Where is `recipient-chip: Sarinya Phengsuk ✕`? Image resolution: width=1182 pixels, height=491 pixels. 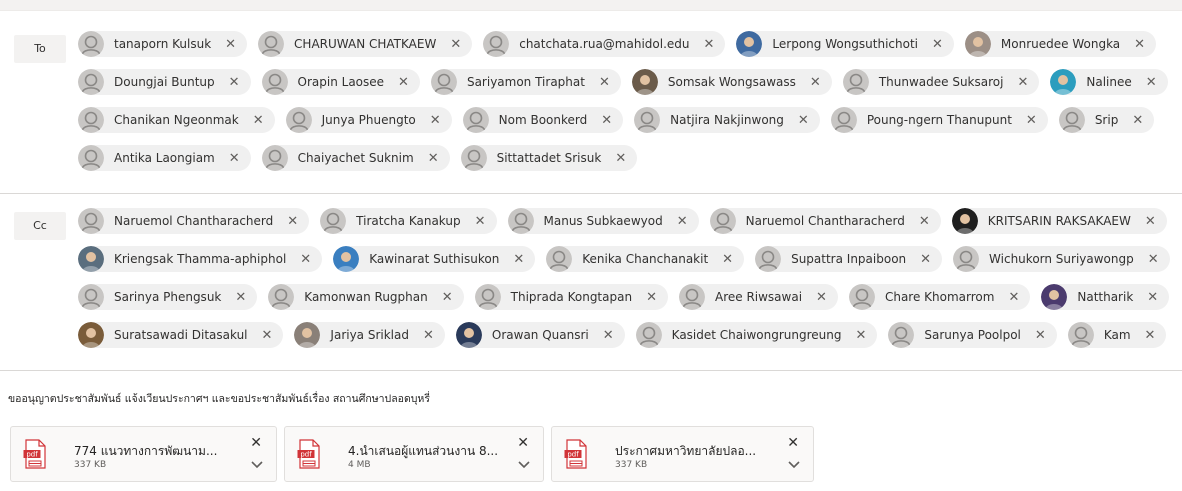
recipient-chip: Sarinya Phengsuk ✕ is located at coordinates (168, 297).